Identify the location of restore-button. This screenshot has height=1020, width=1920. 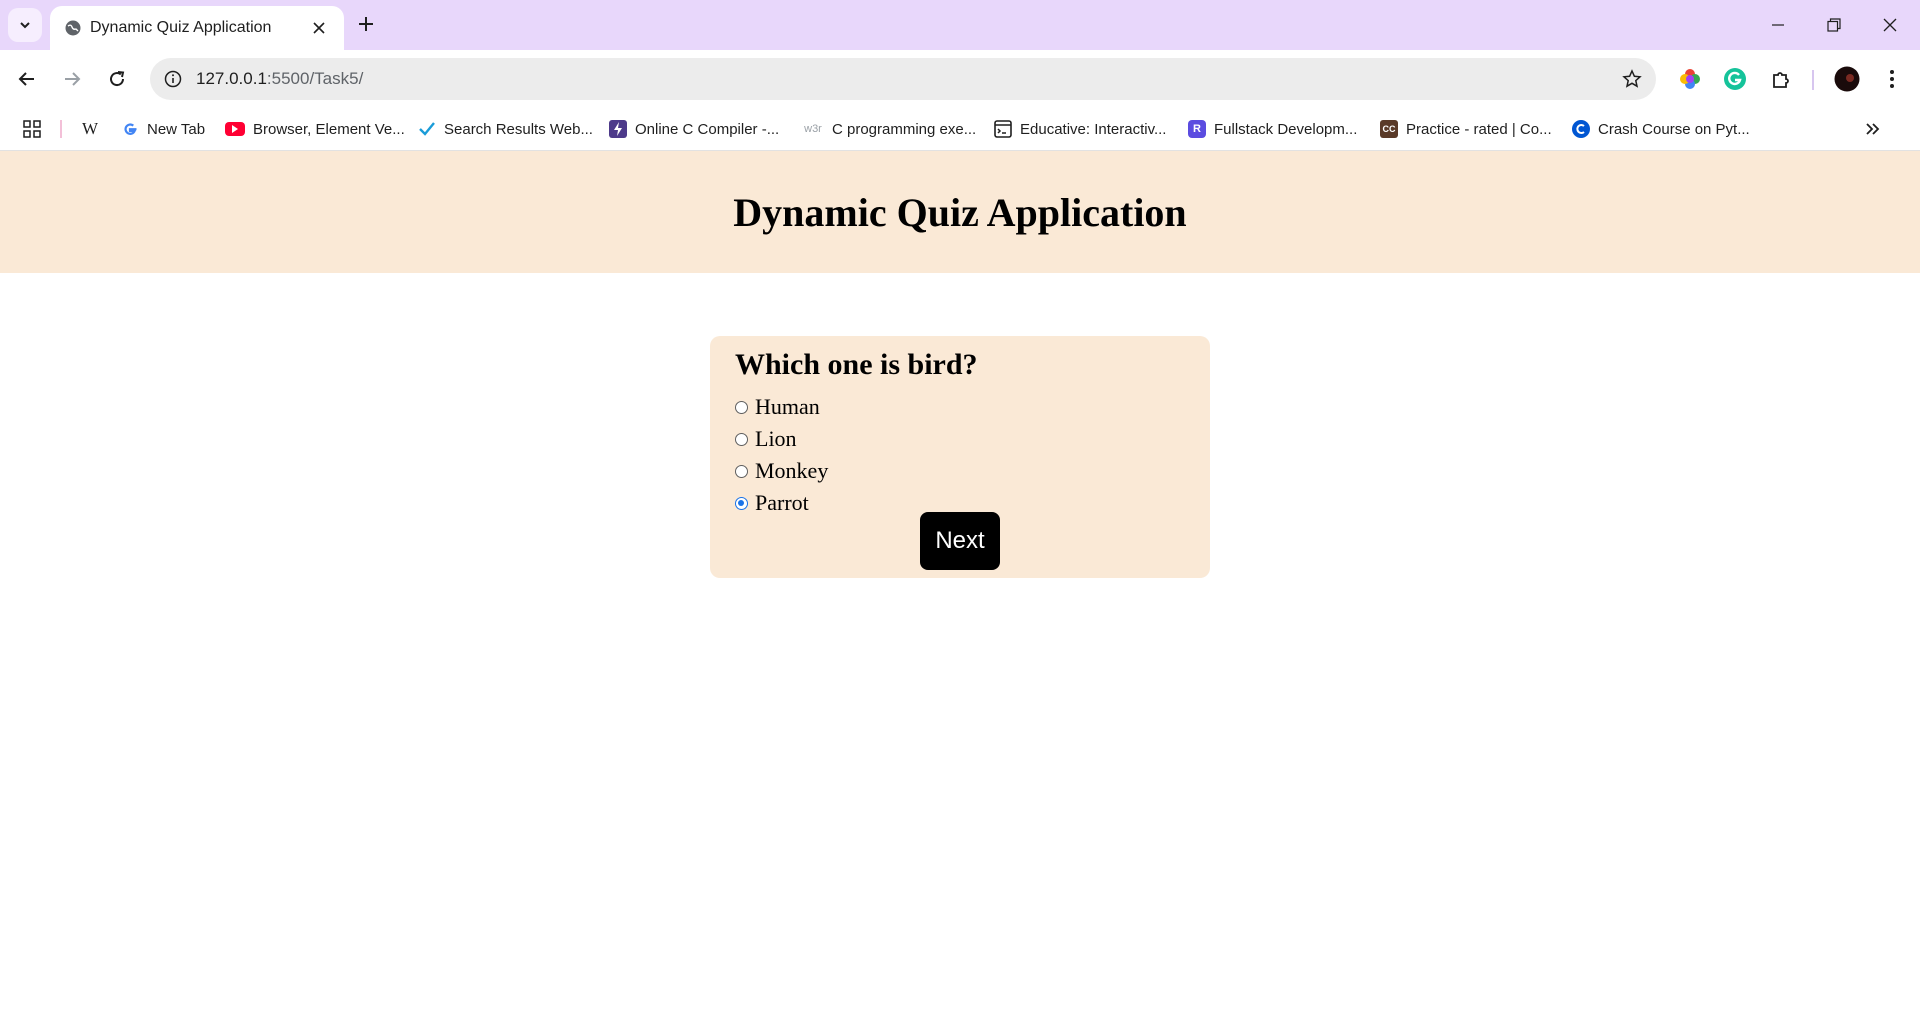
(1834, 25).